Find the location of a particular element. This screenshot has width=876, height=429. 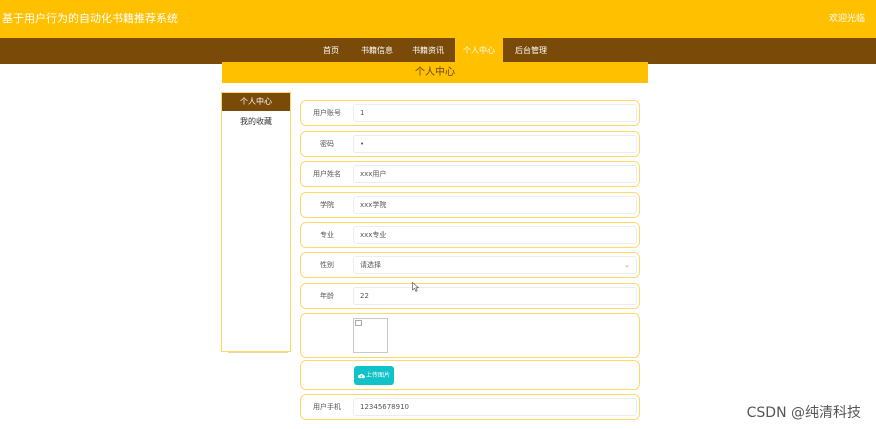

chevron-down-icon: ⌄ is located at coordinates (627, 265).